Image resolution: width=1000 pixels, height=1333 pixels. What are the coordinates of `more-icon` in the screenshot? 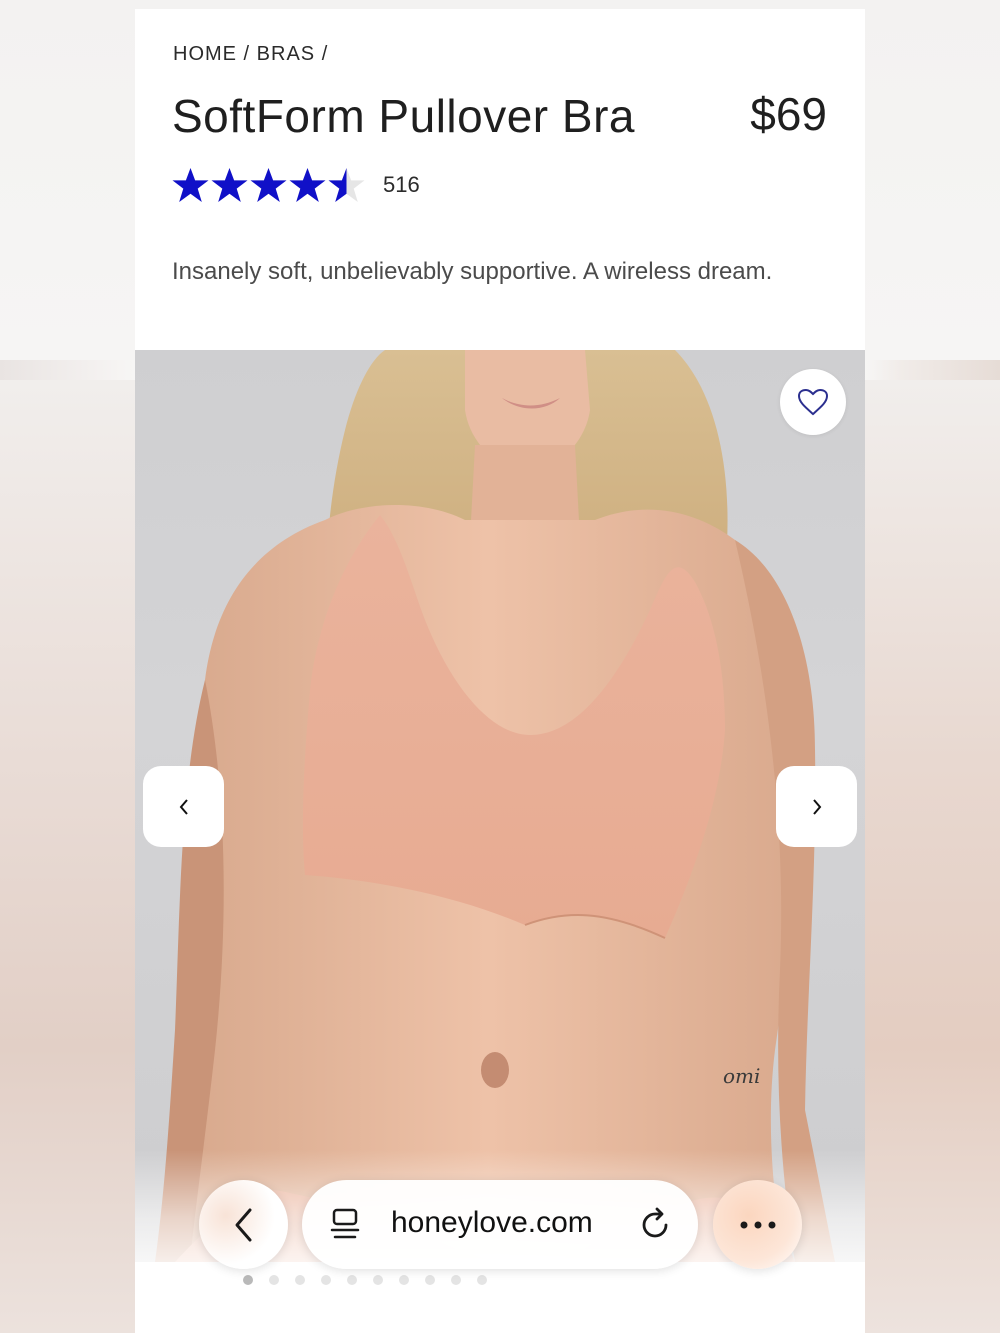 It's located at (757, 1224).